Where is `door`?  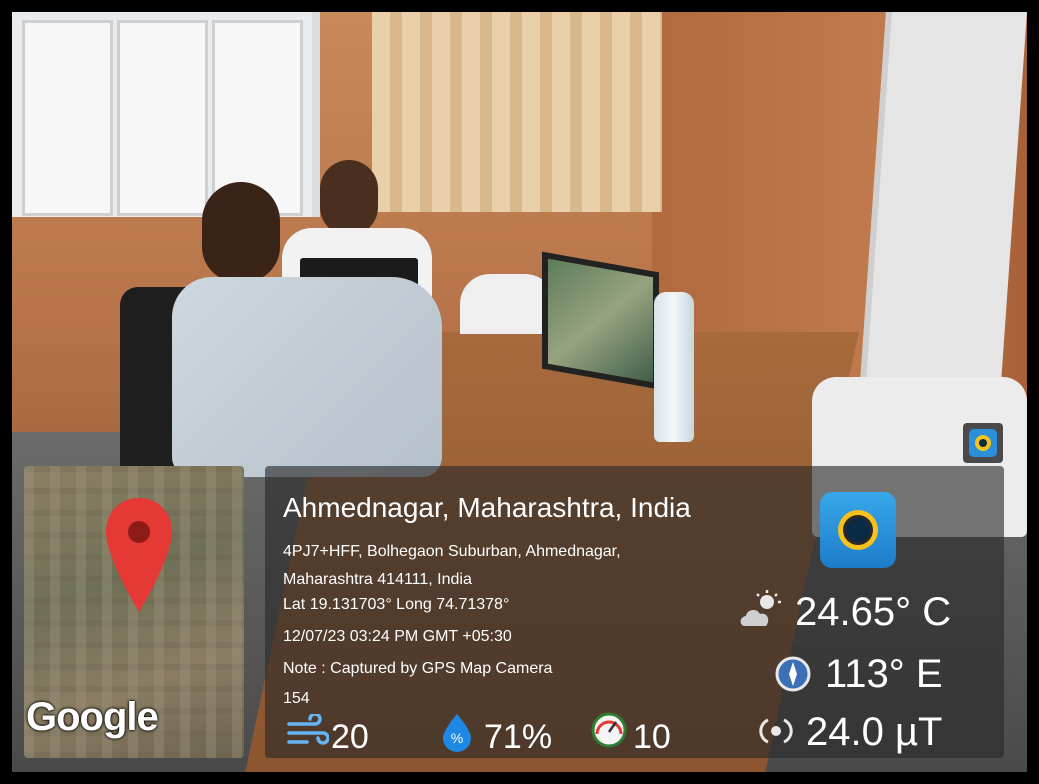 door is located at coordinates (942, 212).